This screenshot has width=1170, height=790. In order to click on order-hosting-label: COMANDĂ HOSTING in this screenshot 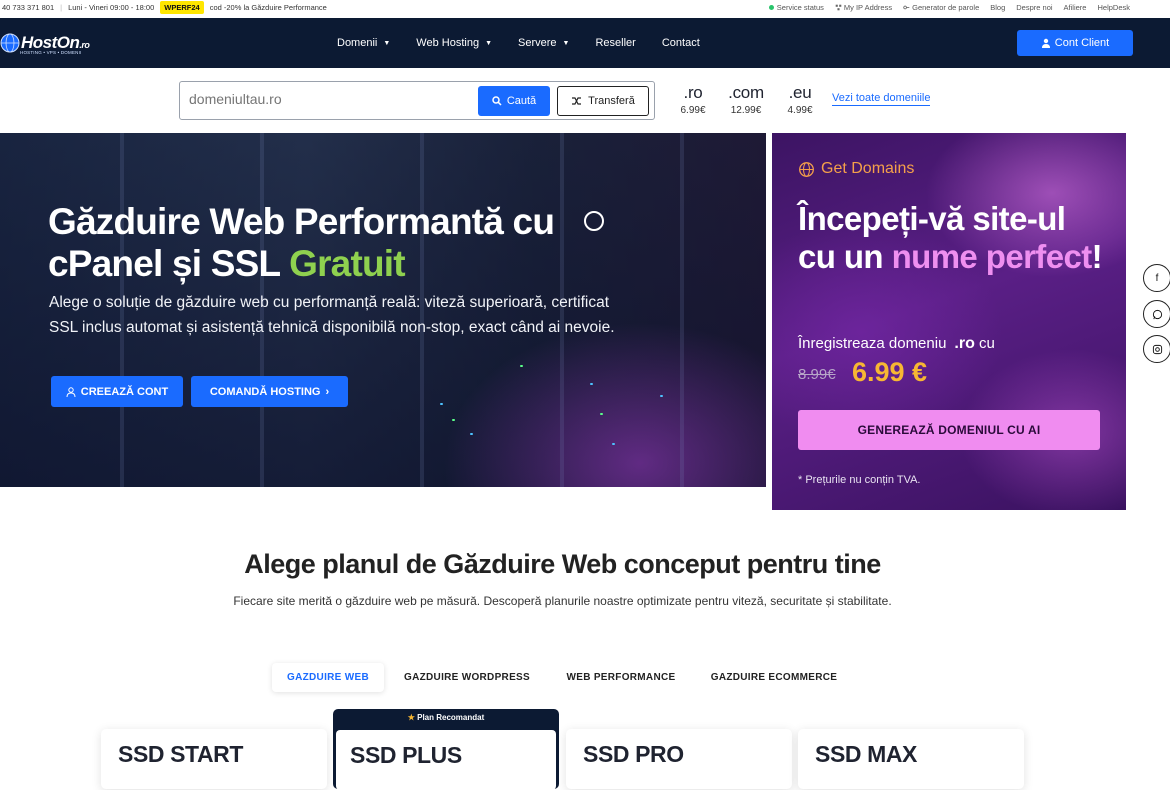, I will do `click(265, 391)`.